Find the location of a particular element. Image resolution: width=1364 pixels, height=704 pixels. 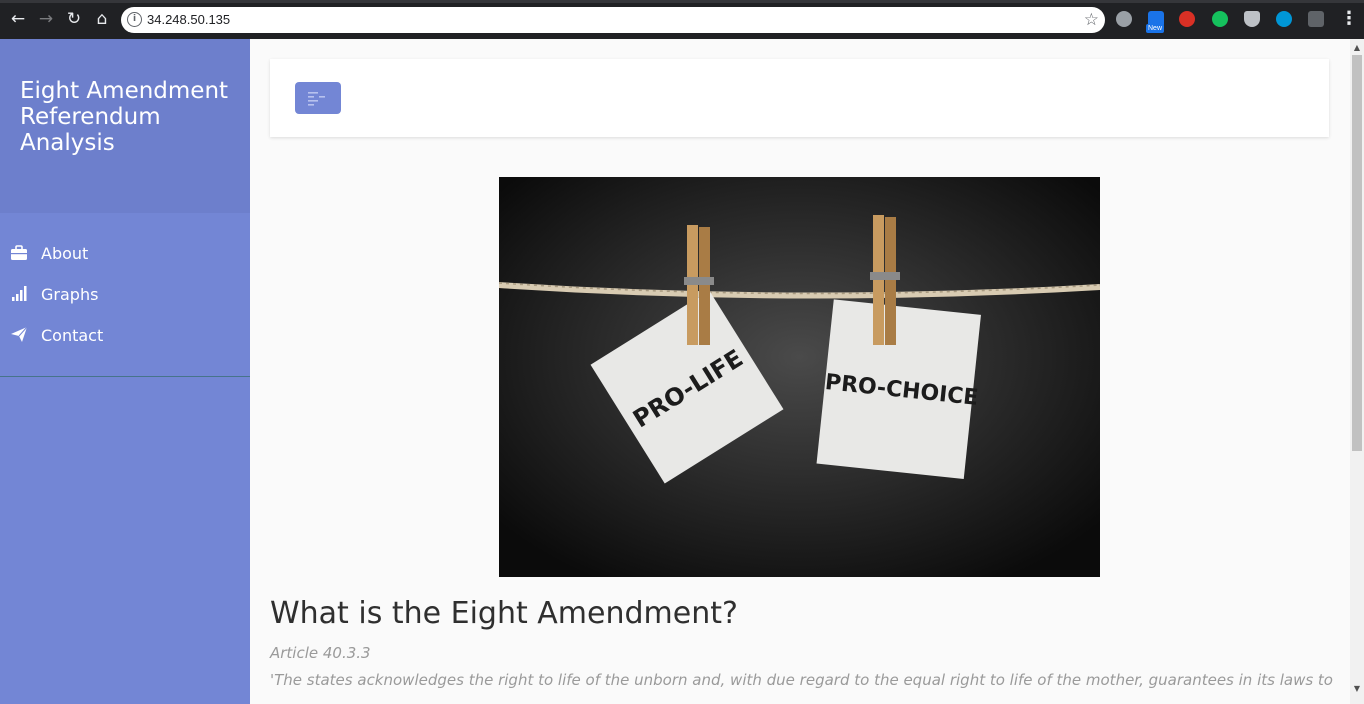

home-icon: ⌂ is located at coordinates (102, 19).